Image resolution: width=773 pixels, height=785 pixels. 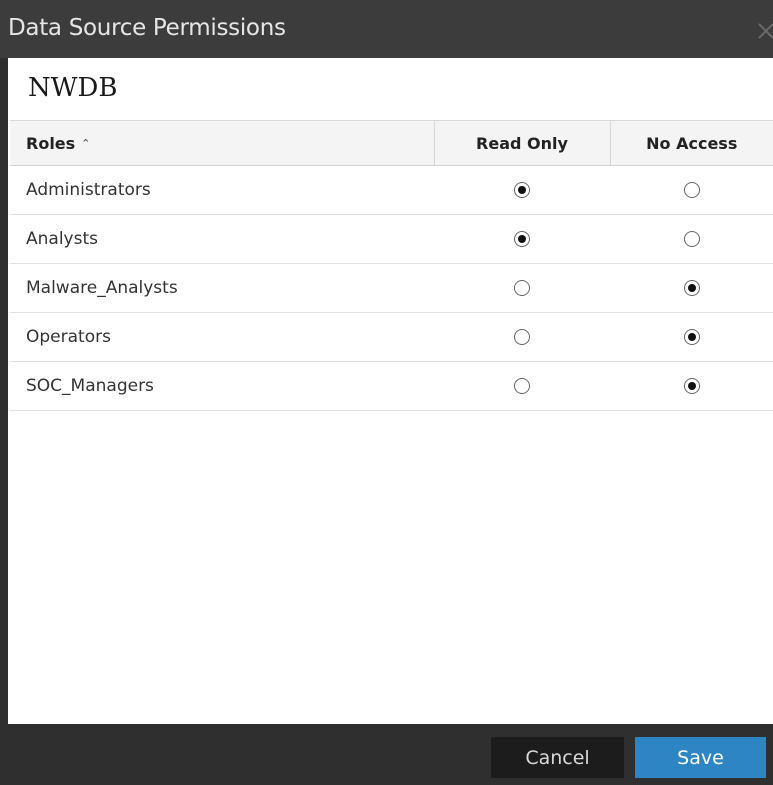 I want to click on dialog-footer: Cancel Save, so click(x=386, y=754).